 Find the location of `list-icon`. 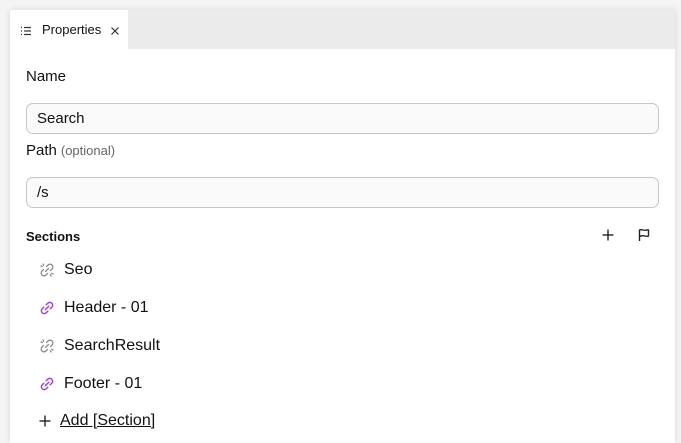

list-icon is located at coordinates (26, 30).